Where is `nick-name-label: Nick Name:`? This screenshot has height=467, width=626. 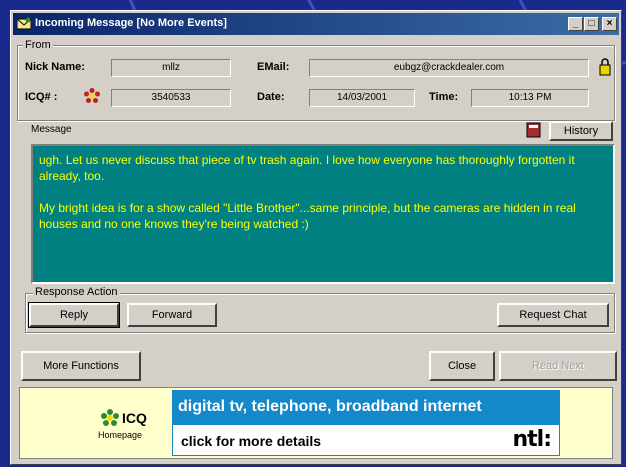 nick-name-label: Nick Name: is located at coordinates (55, 67).